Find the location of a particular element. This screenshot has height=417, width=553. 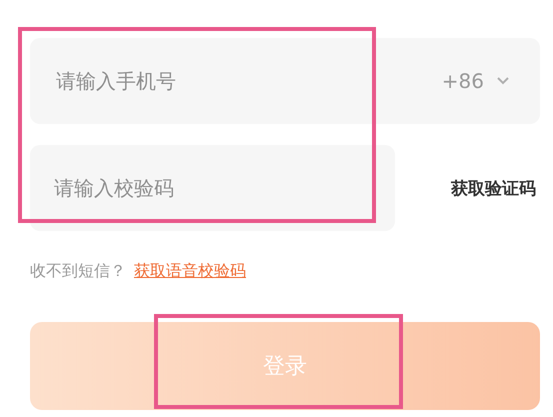

hint-text: 收不到短信？ is located at coordinates (78, 271).